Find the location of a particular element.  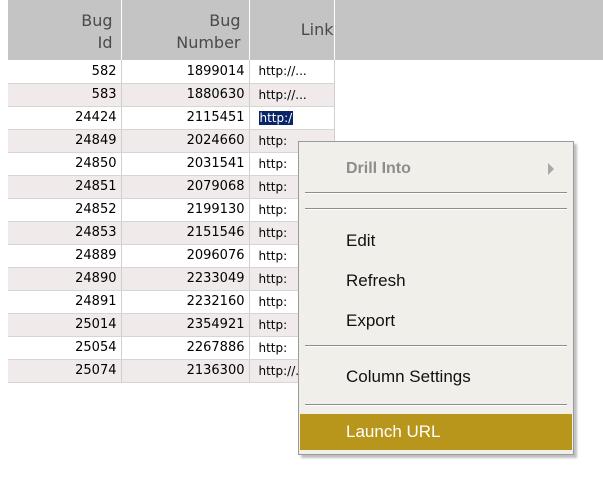

table-row: 25014 2354921 http: is located at coordinates (171, 325).